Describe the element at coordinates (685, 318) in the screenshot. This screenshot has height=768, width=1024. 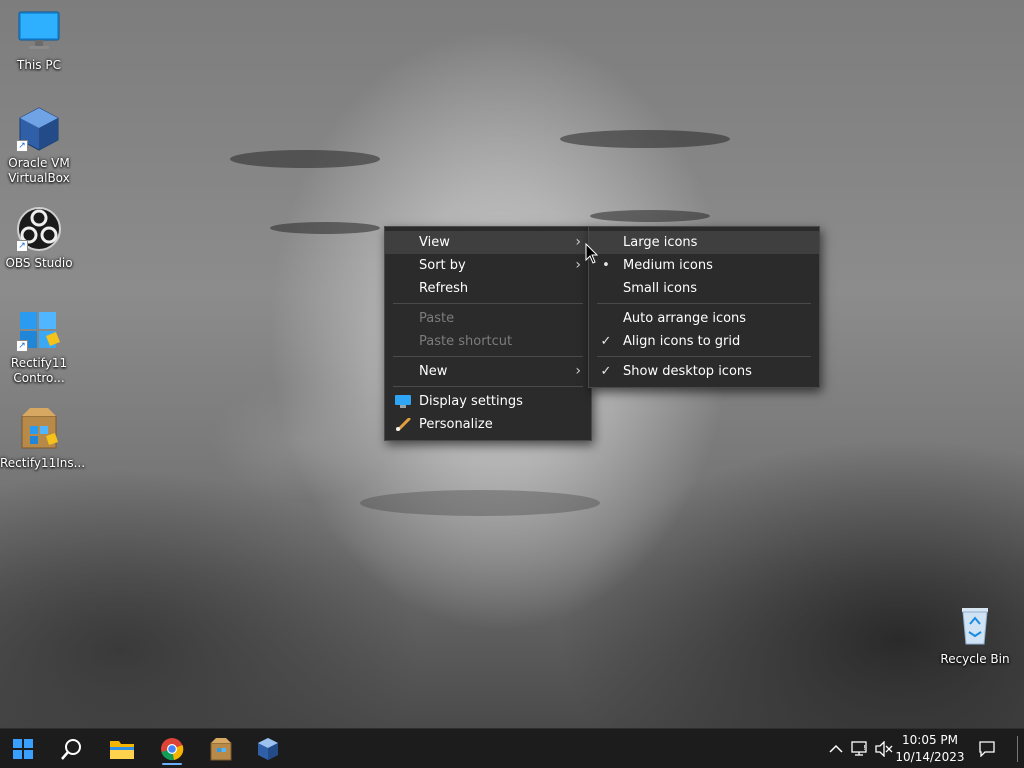
I see `submenu-item-label: Auto arrange icons` at that location.